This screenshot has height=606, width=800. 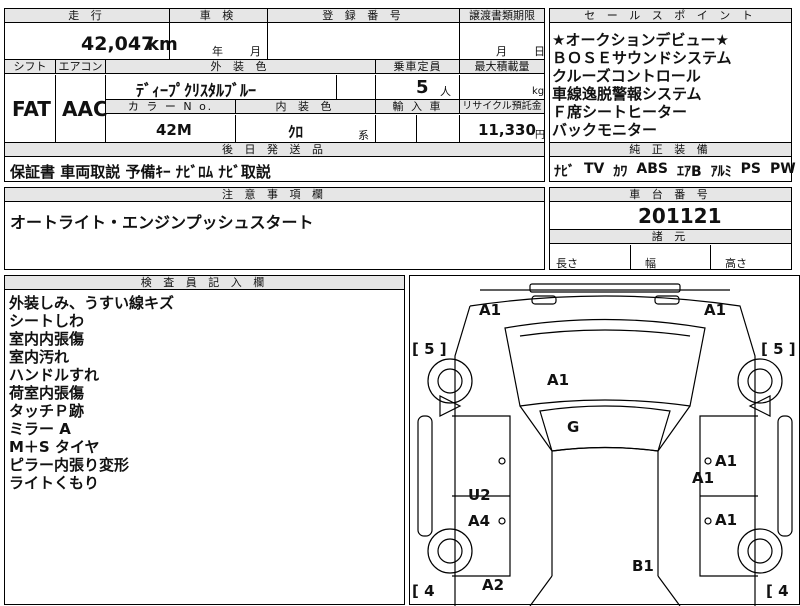 What do you see at coordinates (47, 411) in the screenshot?
I see `inspector-note: タッチＰ跡` at bounding box center [47, 411].